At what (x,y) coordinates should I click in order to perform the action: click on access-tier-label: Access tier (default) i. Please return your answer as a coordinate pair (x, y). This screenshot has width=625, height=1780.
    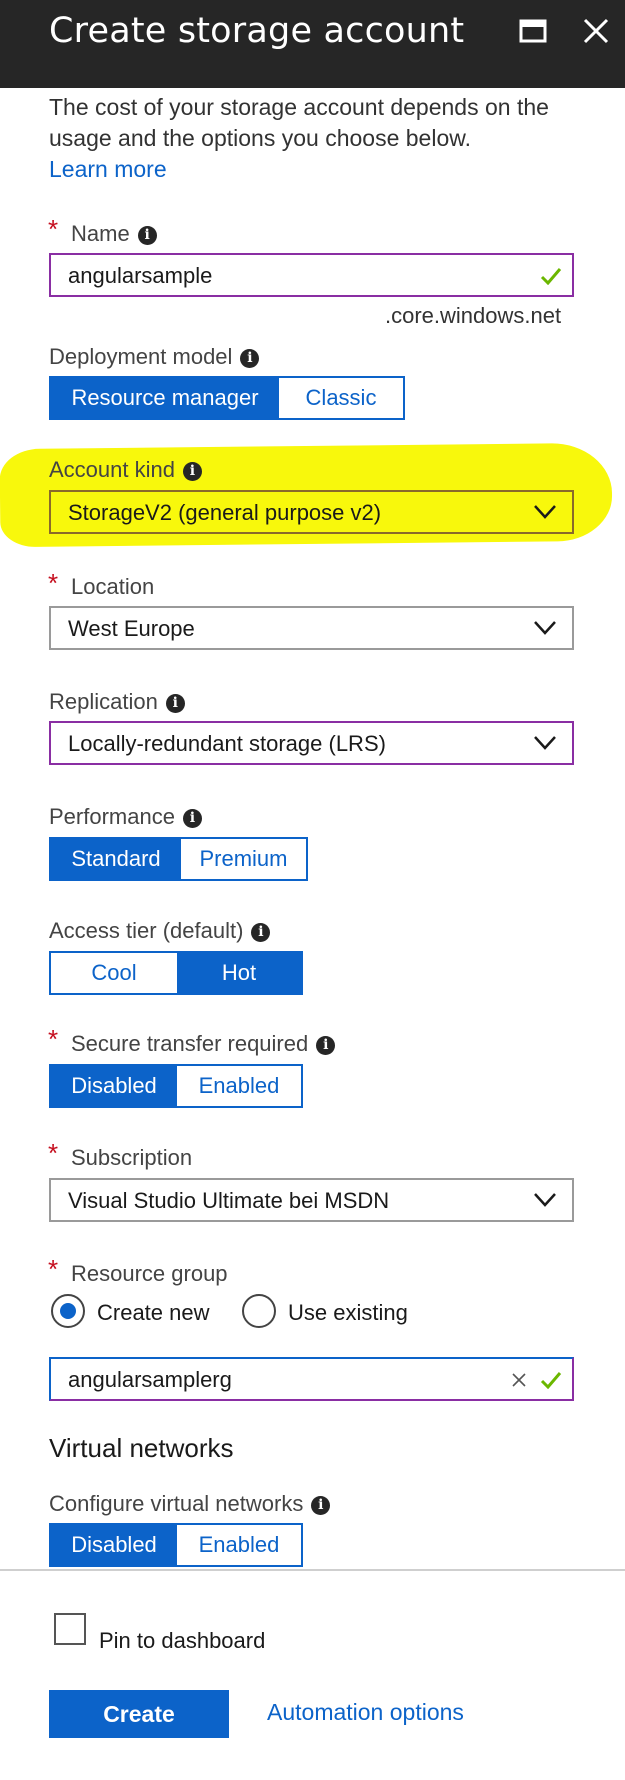
    Looking at the image, I should click on (160, 931).